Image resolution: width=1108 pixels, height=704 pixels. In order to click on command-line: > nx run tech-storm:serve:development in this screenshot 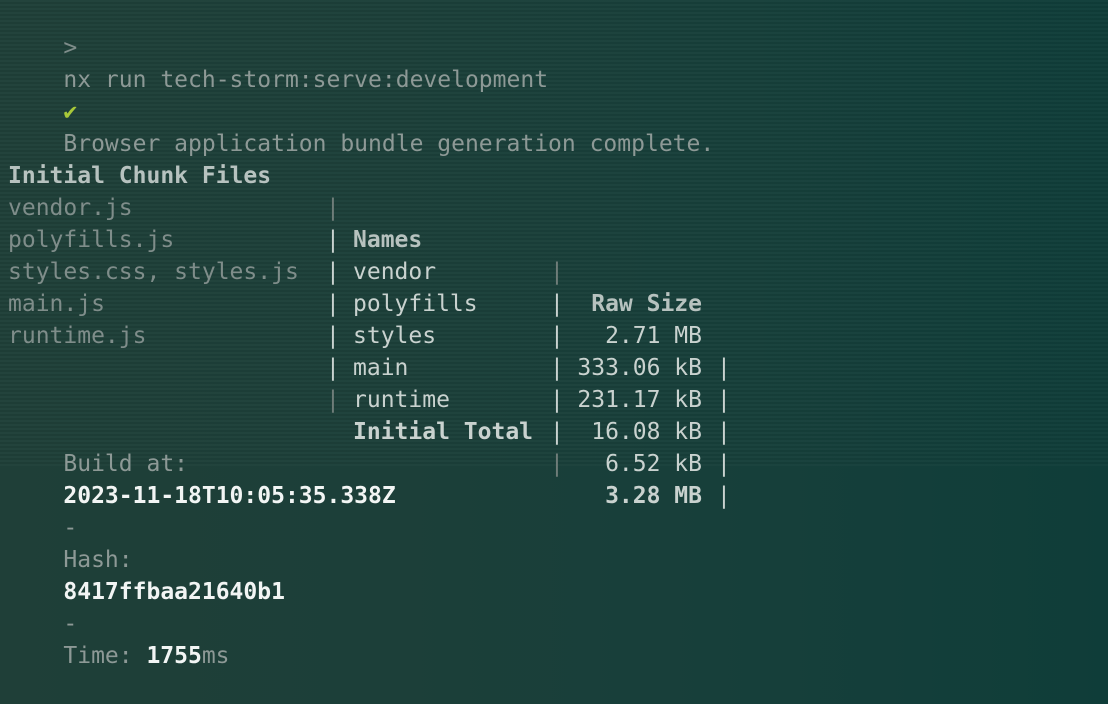, I will do `click(278, 46)`.